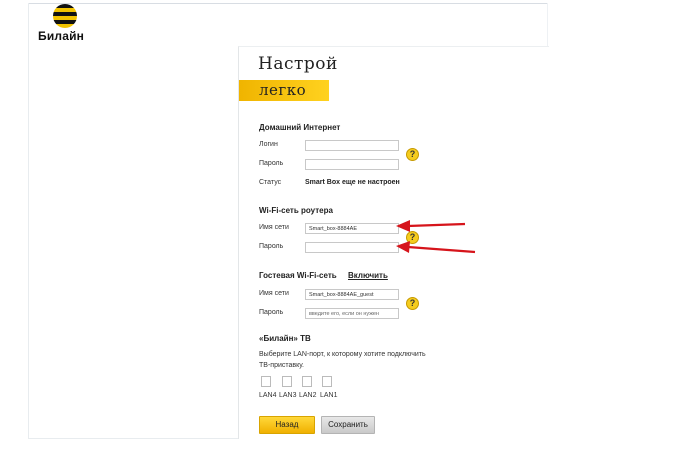 This screenshot has width=700, height=452. I want to click on arrow-to-ssid-field, so click(431, 226).